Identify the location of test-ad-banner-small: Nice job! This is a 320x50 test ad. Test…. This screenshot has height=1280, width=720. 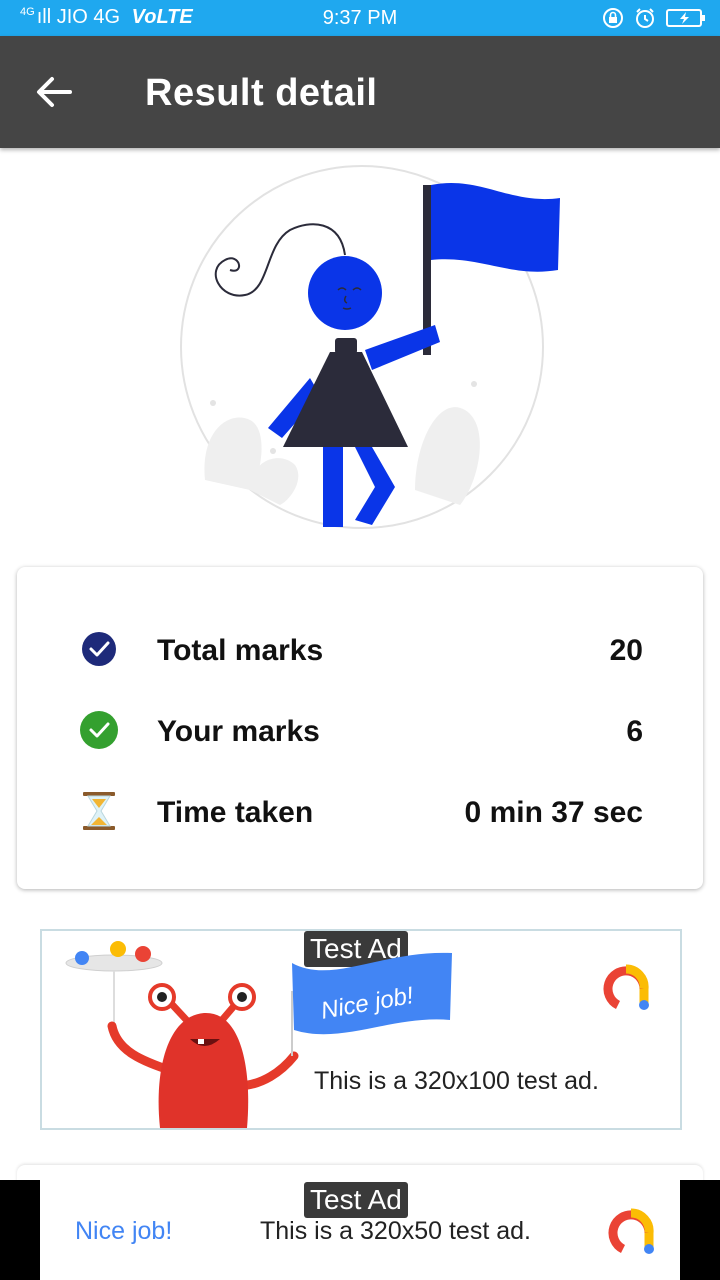
(360, 1230).